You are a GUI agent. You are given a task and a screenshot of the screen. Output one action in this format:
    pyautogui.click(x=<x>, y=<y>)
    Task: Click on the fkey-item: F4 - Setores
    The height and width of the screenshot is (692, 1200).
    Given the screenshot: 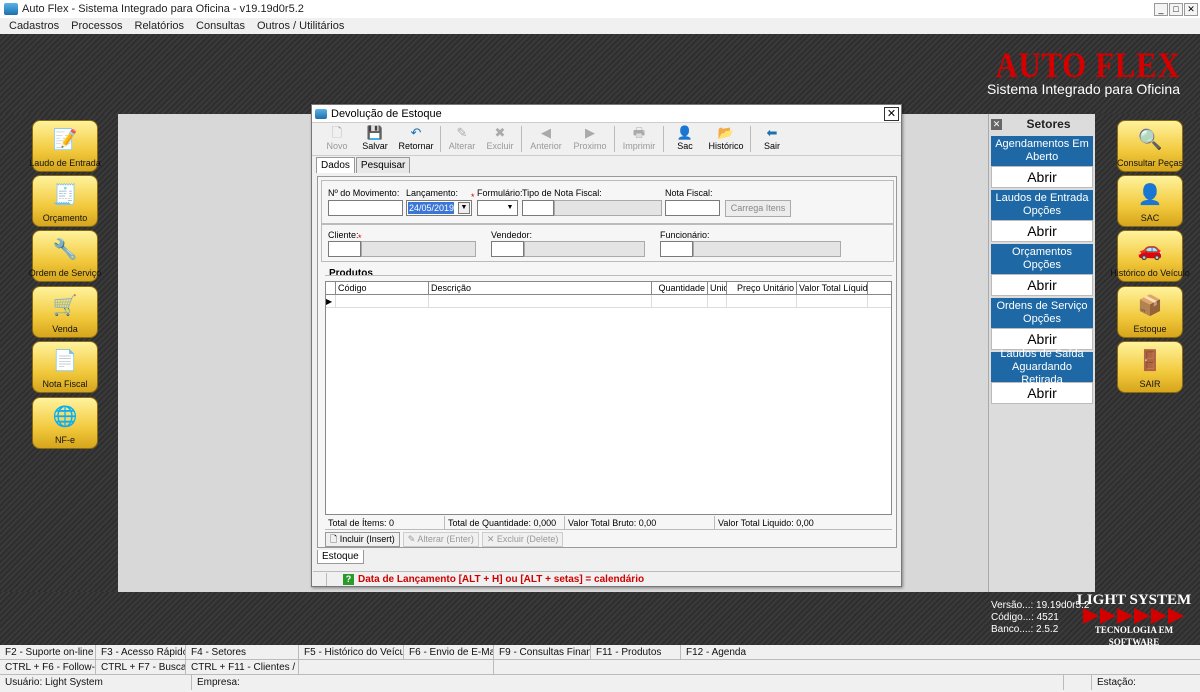 What is the action you would take?
    pyautogui.click(x=242, y=652)
    